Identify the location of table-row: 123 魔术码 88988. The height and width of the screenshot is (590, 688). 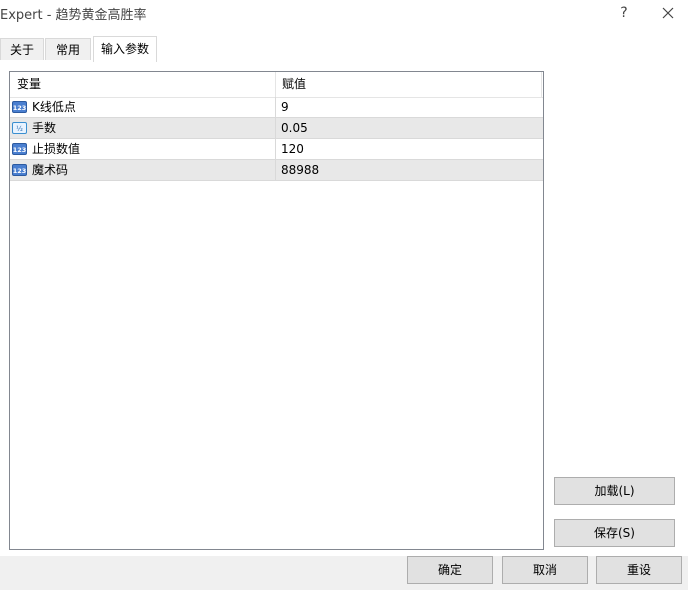
(276, 170).